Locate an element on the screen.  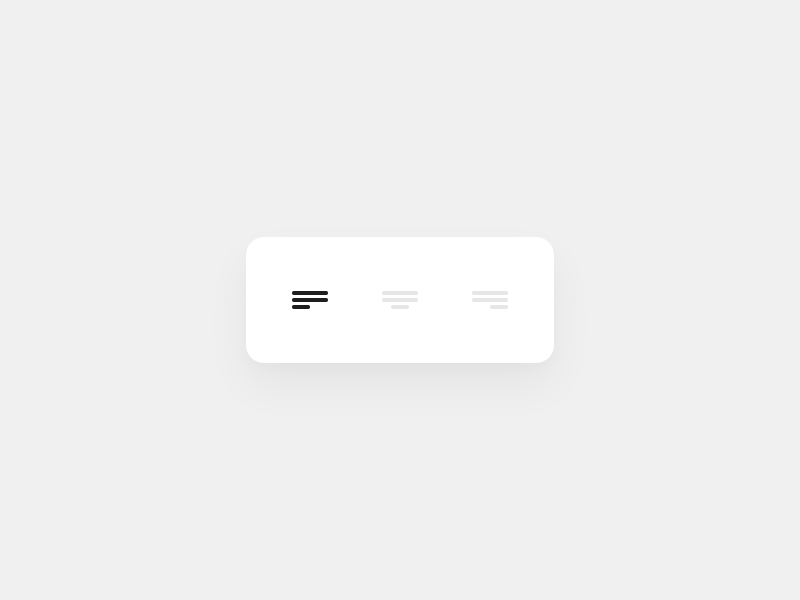
align-right-button is located at coordinates (490, 300).